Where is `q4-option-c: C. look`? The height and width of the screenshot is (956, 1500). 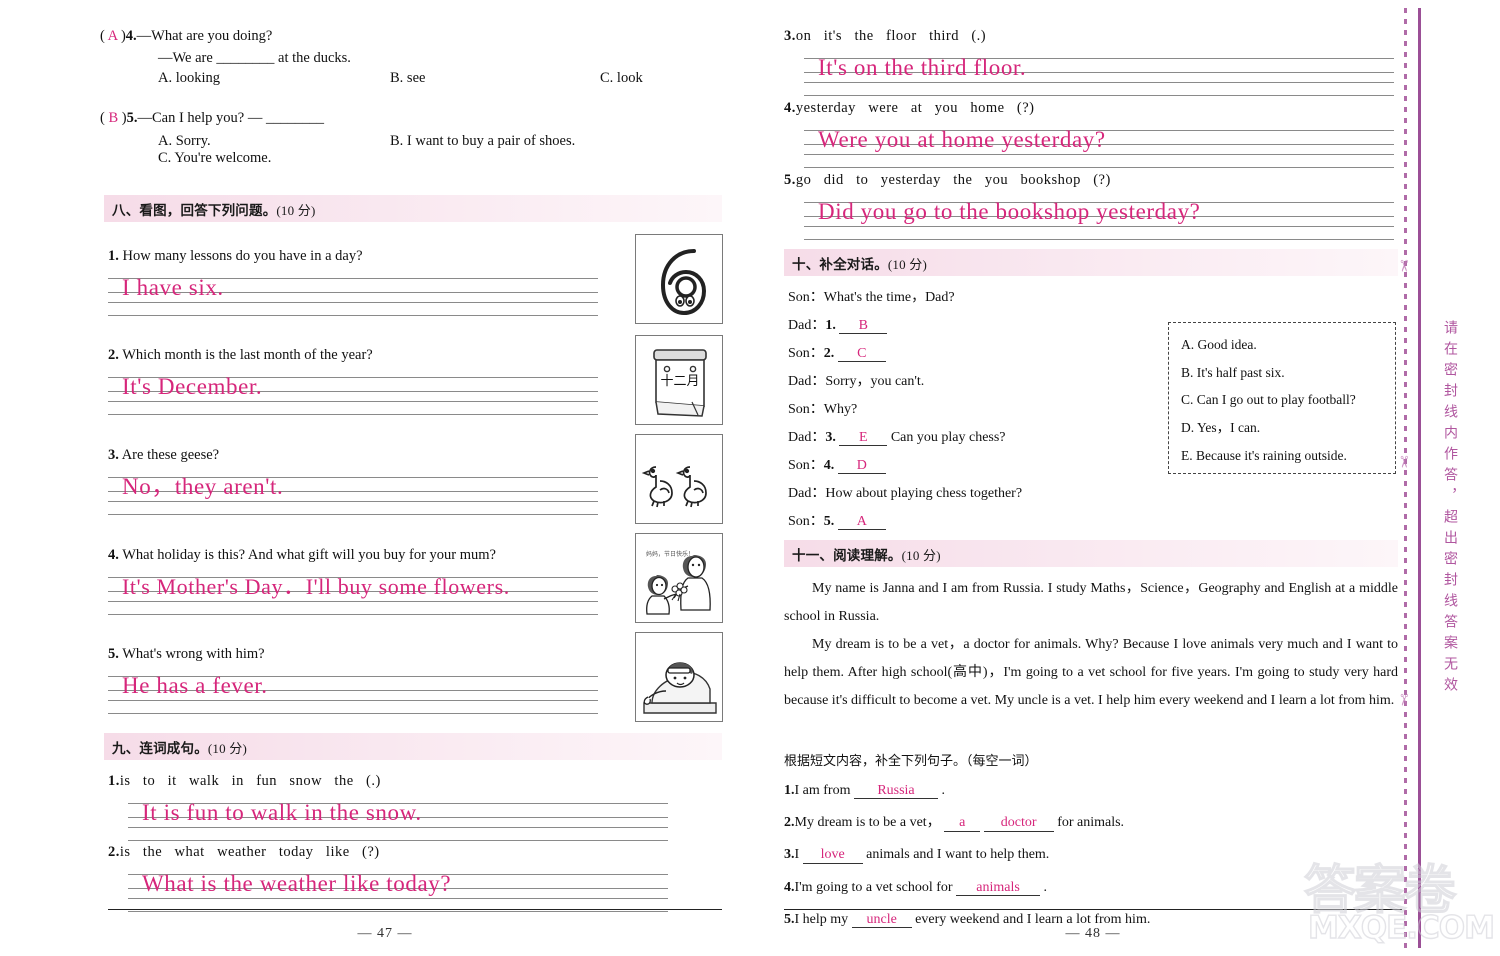 q4-option-c: C. look is located at coordinates (621, 78).